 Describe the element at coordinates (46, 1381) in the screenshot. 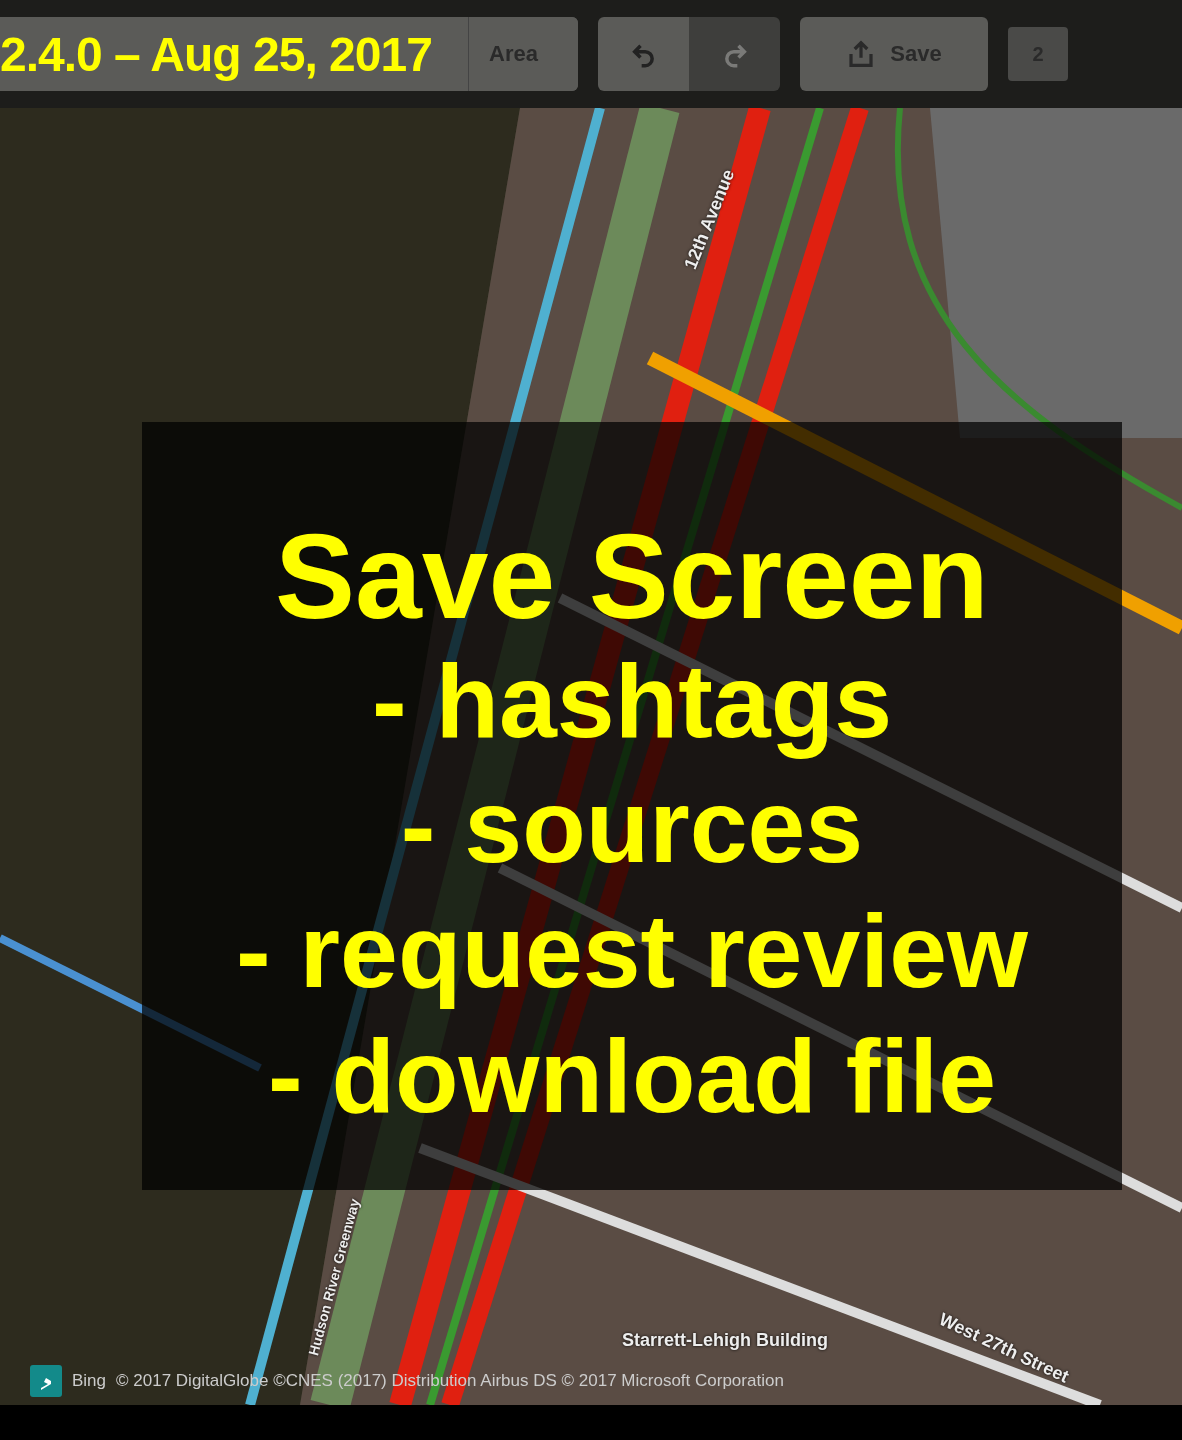

I see `bing-logo-icon` at that location.